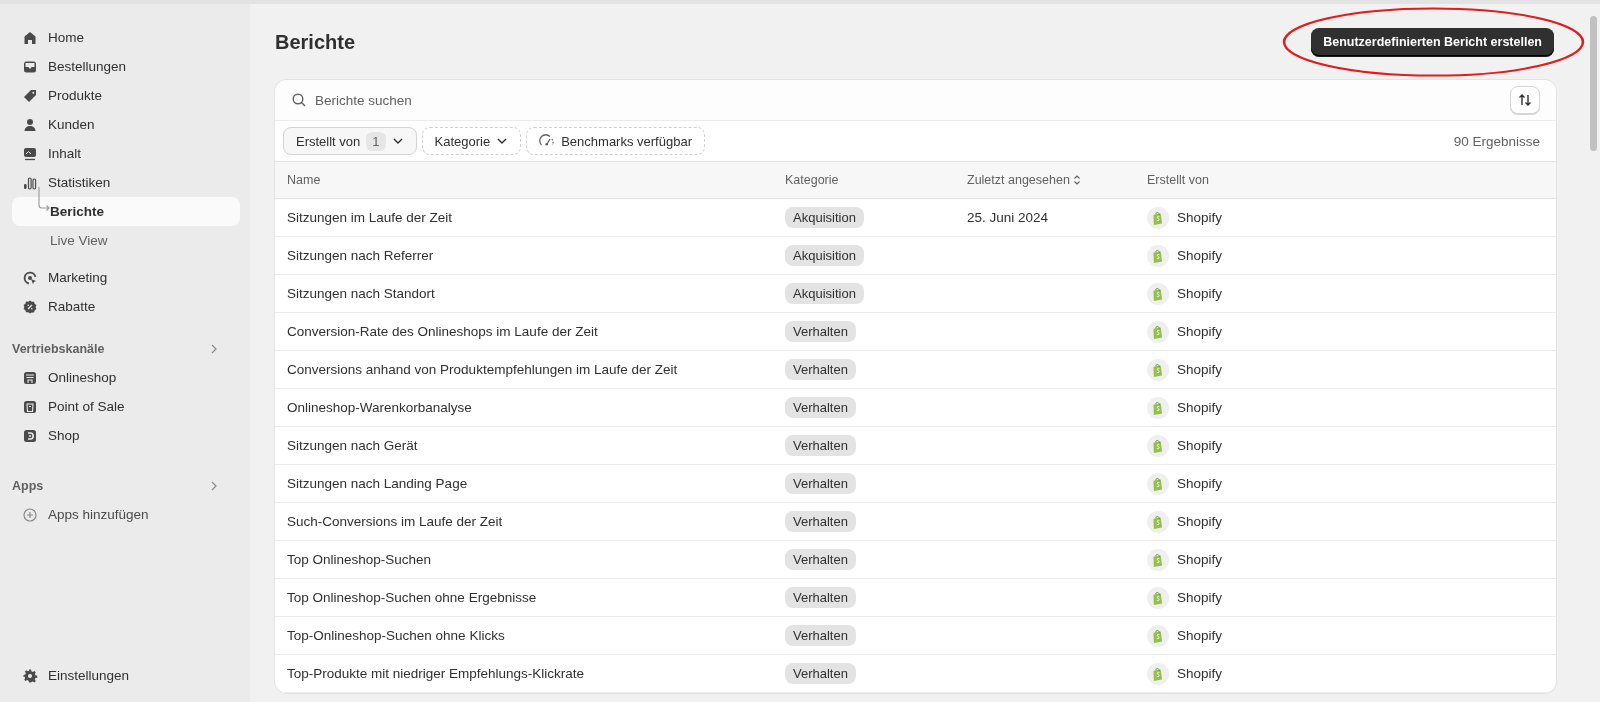 The image size is (1600, 702). What do you see at coordinates (30, 675) in the screenshot?
I see `settings-icon` at bounding box center [30, 675].